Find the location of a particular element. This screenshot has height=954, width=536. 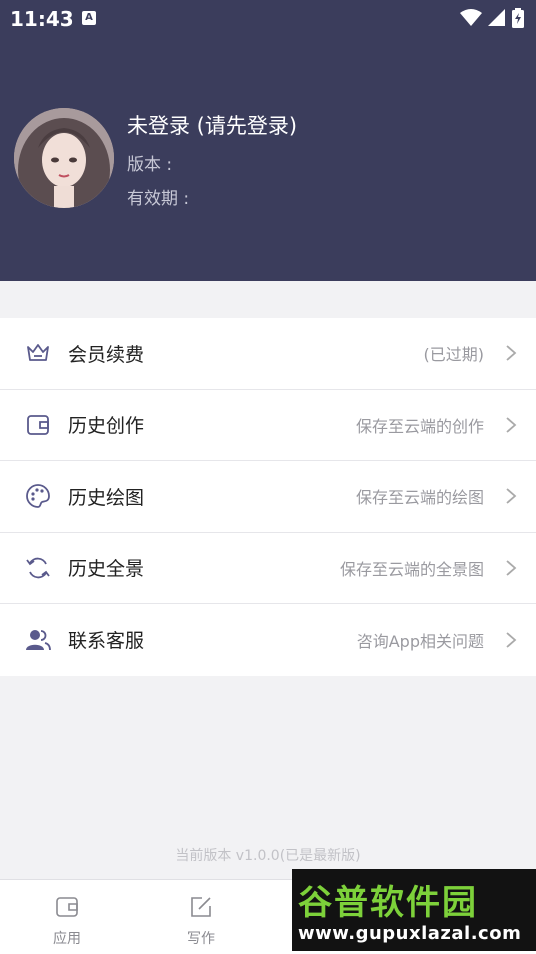

system-icons is located at coordinates (492, 18).